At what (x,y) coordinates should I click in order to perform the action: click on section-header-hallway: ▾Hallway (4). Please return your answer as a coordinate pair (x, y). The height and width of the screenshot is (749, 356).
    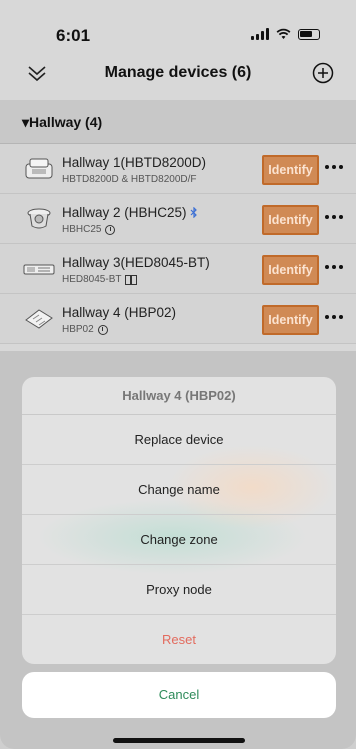
    Looking at the image, I should click on (178, 122).